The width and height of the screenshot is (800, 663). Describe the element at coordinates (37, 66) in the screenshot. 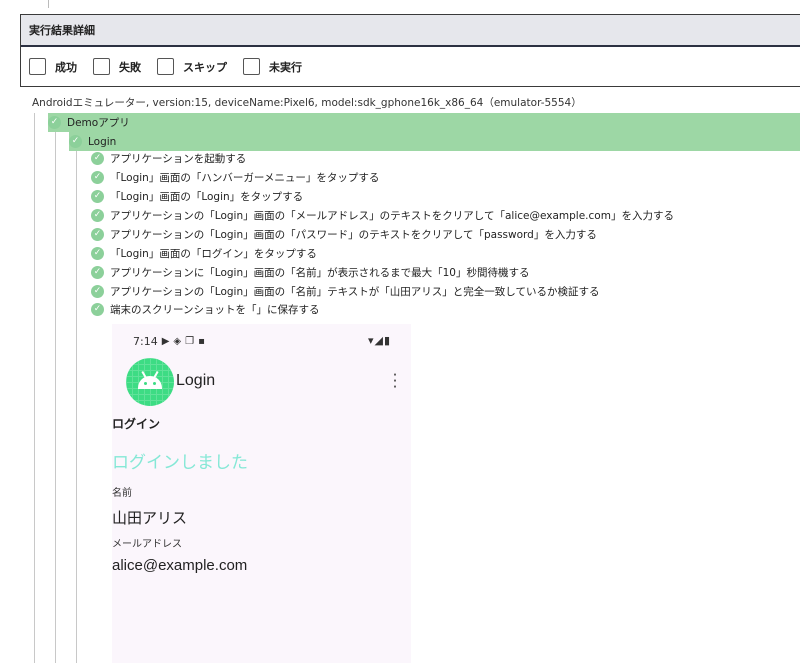

I see `success-checkbox` at that location.